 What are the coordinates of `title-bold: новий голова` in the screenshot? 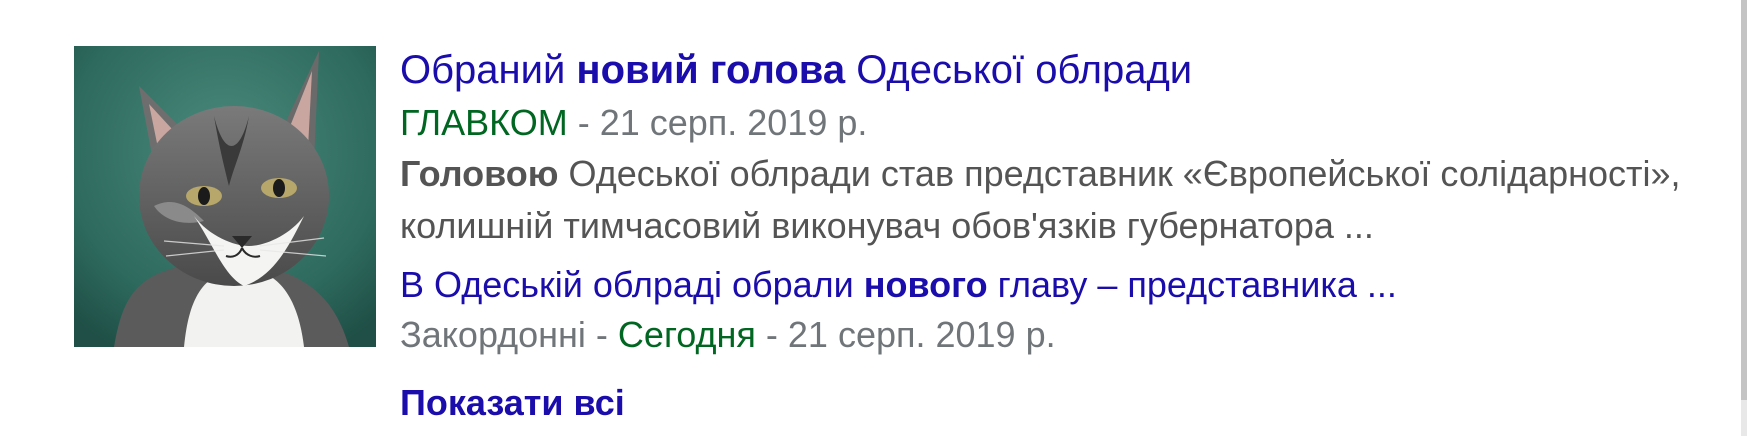 It's located at (711, 70).